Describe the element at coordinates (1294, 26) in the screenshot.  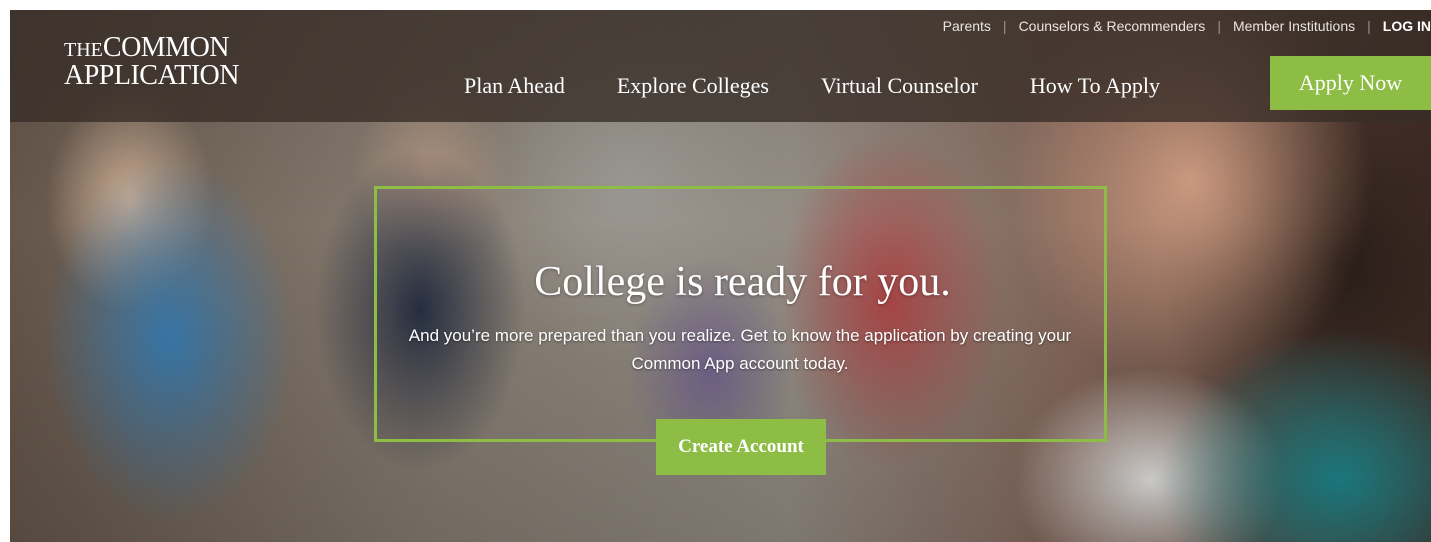
I see `utility-link-member-institutions: Member Institutions` at that location.